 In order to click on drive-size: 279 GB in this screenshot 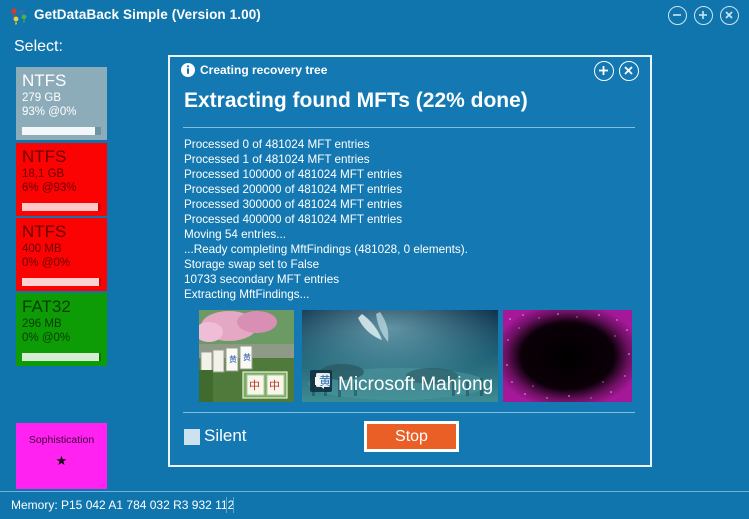, I will do `click(41, 98)`.